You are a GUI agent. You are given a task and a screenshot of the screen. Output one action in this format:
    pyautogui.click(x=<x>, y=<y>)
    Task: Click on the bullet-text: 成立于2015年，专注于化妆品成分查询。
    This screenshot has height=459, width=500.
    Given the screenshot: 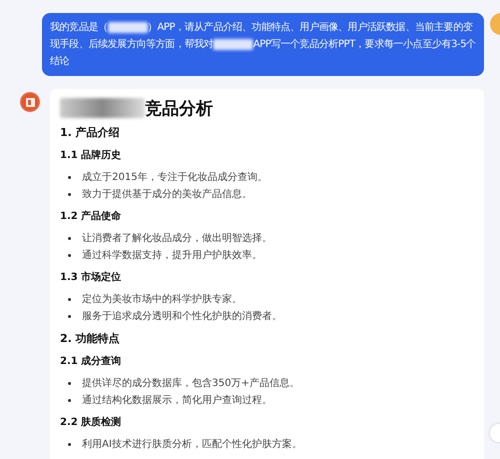 What is the action you would take?
    pyautogui.click(x=175, y=177)
    